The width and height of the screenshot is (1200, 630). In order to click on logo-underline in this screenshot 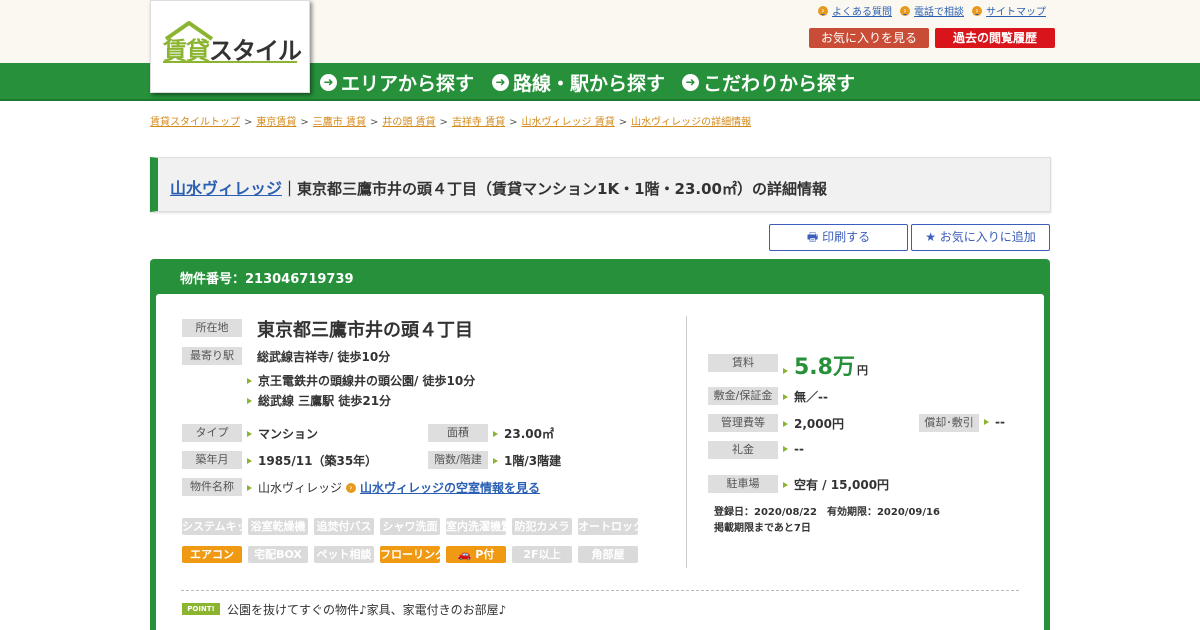, I will do `click(230, 62)`.